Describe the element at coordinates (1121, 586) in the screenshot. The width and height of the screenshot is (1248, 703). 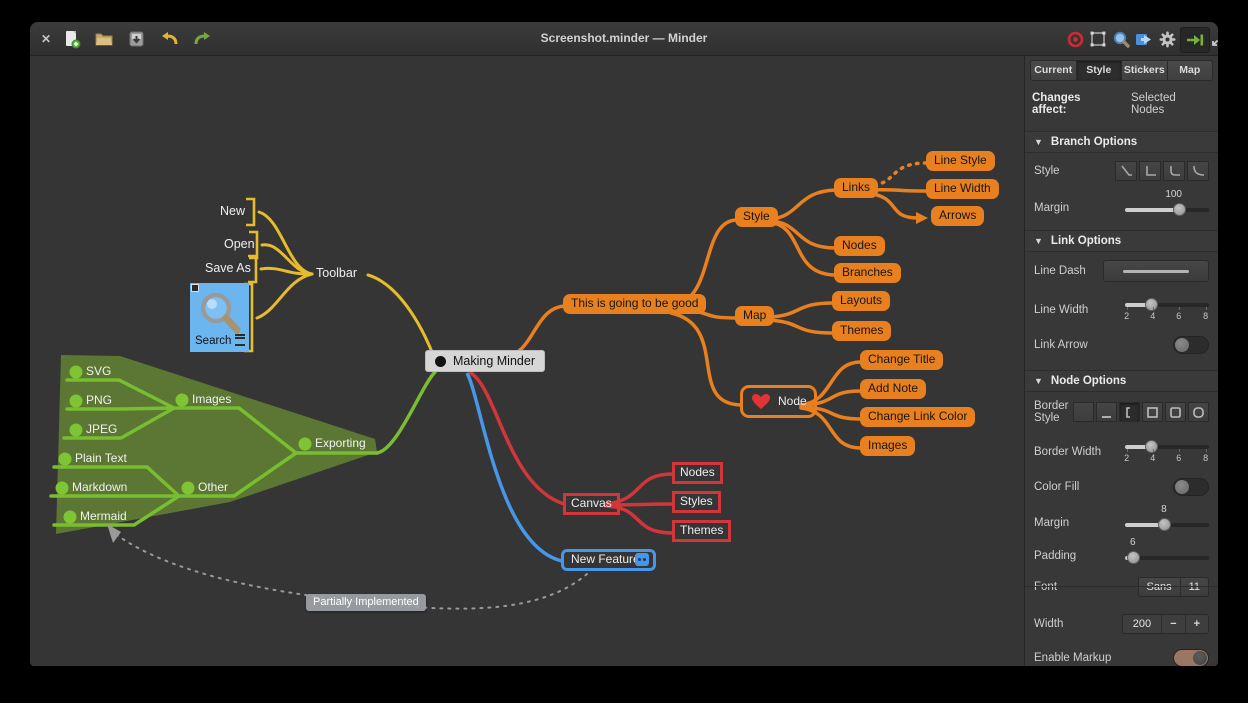
I see `sidebar-divider` at that location.